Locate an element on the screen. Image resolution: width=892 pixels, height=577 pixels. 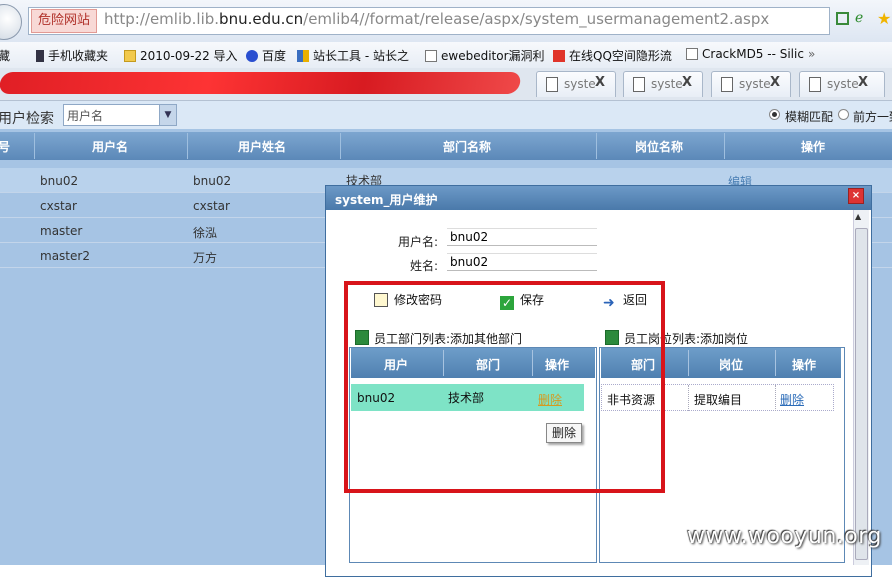
url-domain: bnu.edu.cn is located at coordinates (261, 19).